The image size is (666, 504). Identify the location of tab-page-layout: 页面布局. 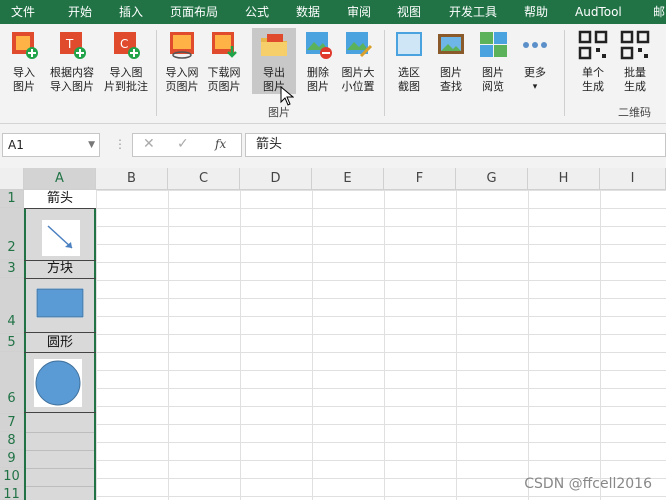
(194, 12).